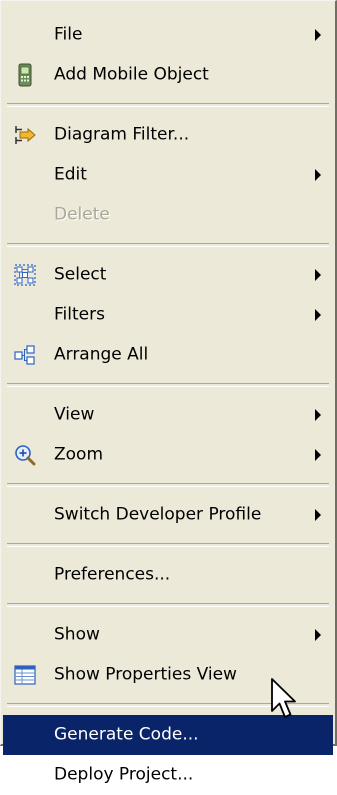  Describe the element at coordinates (101, 354) in the screenshot. I see `menu-item-label: Arrange All` at that location.